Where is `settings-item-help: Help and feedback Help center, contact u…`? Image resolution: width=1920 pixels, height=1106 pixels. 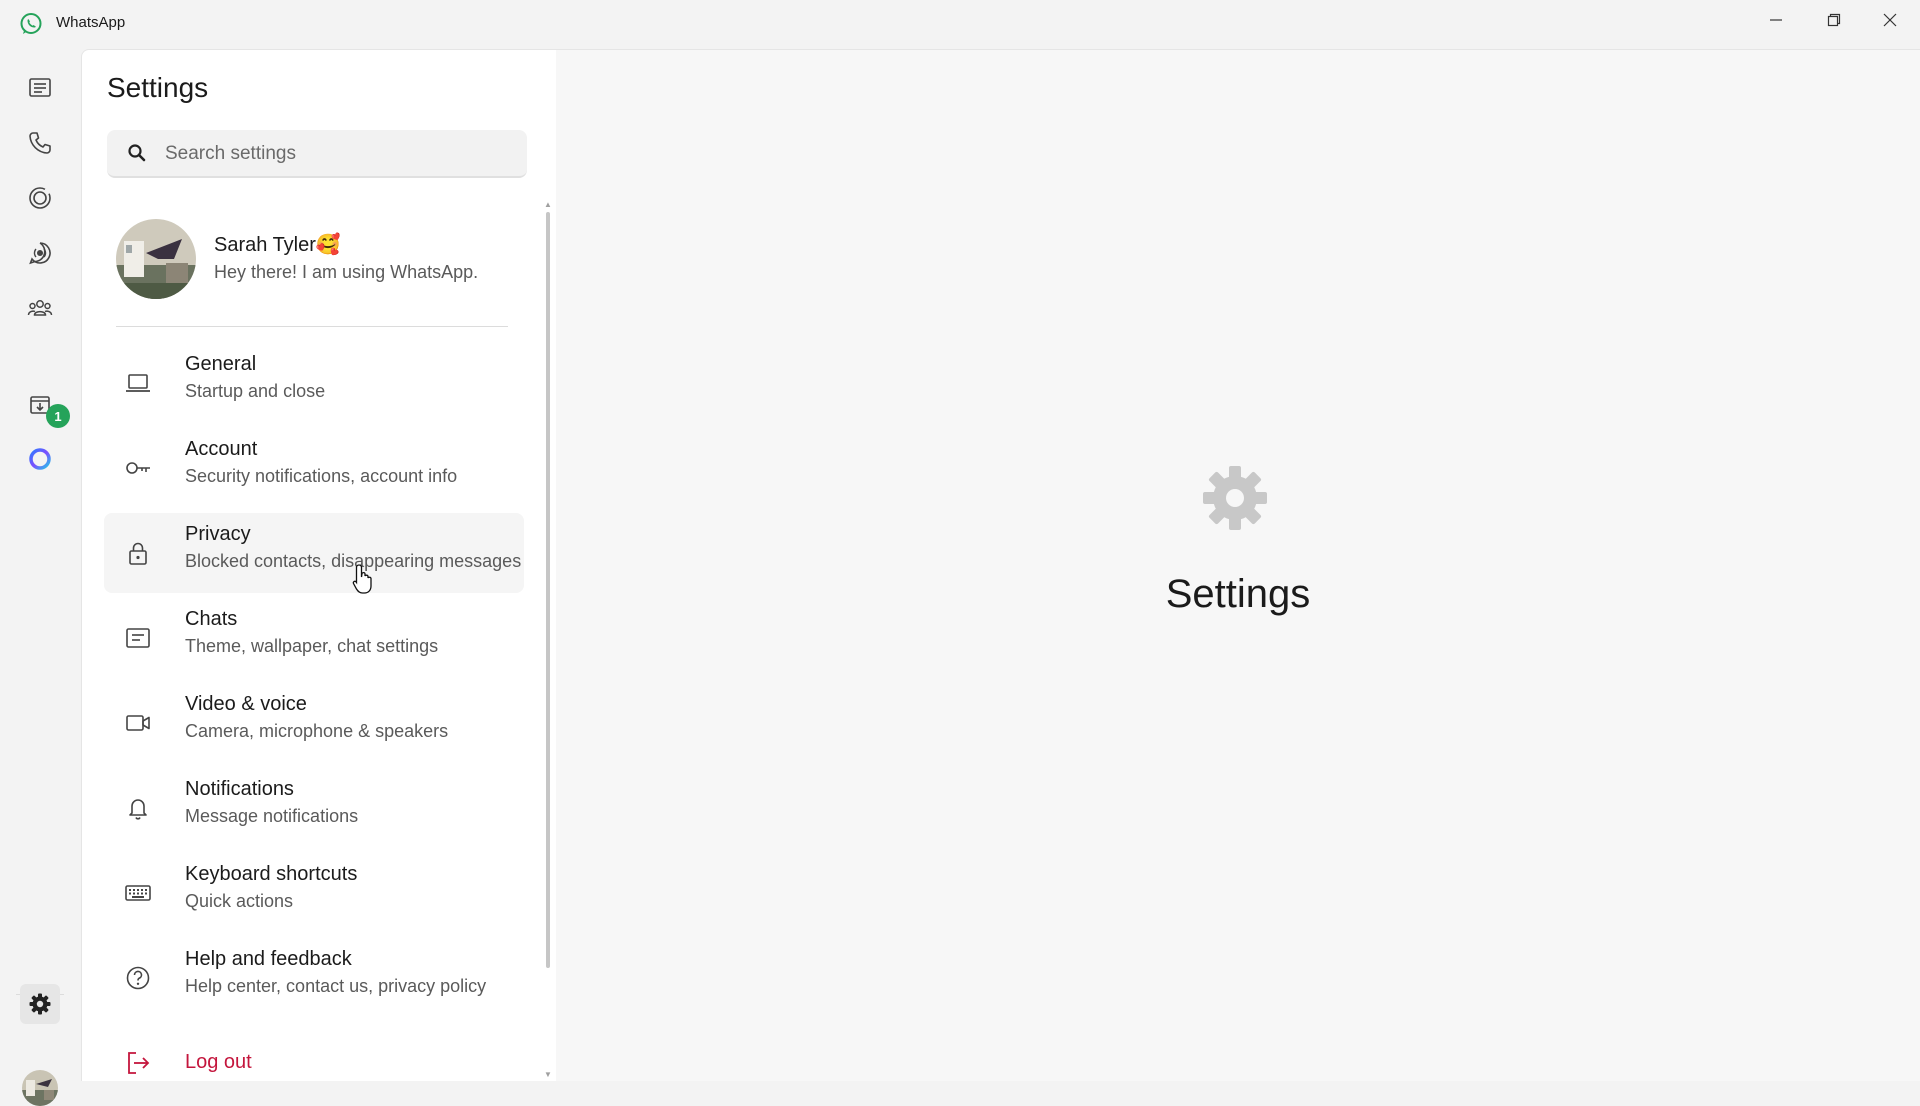
settings-item-help: Help and feedback Help center, contact u… is located at coordinates (314, 978).